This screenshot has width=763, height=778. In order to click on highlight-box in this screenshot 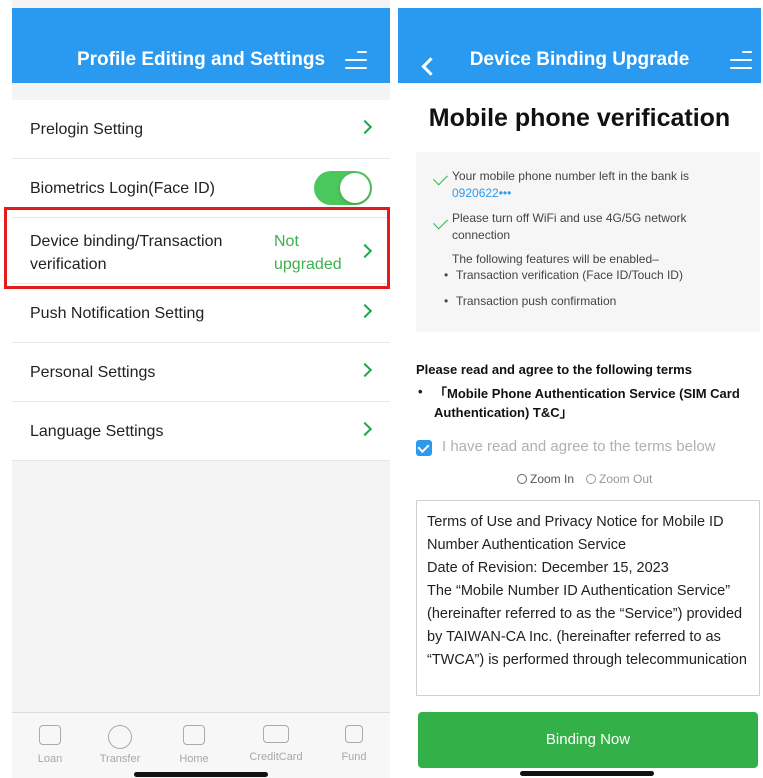, I will do `click(197, 248)`.